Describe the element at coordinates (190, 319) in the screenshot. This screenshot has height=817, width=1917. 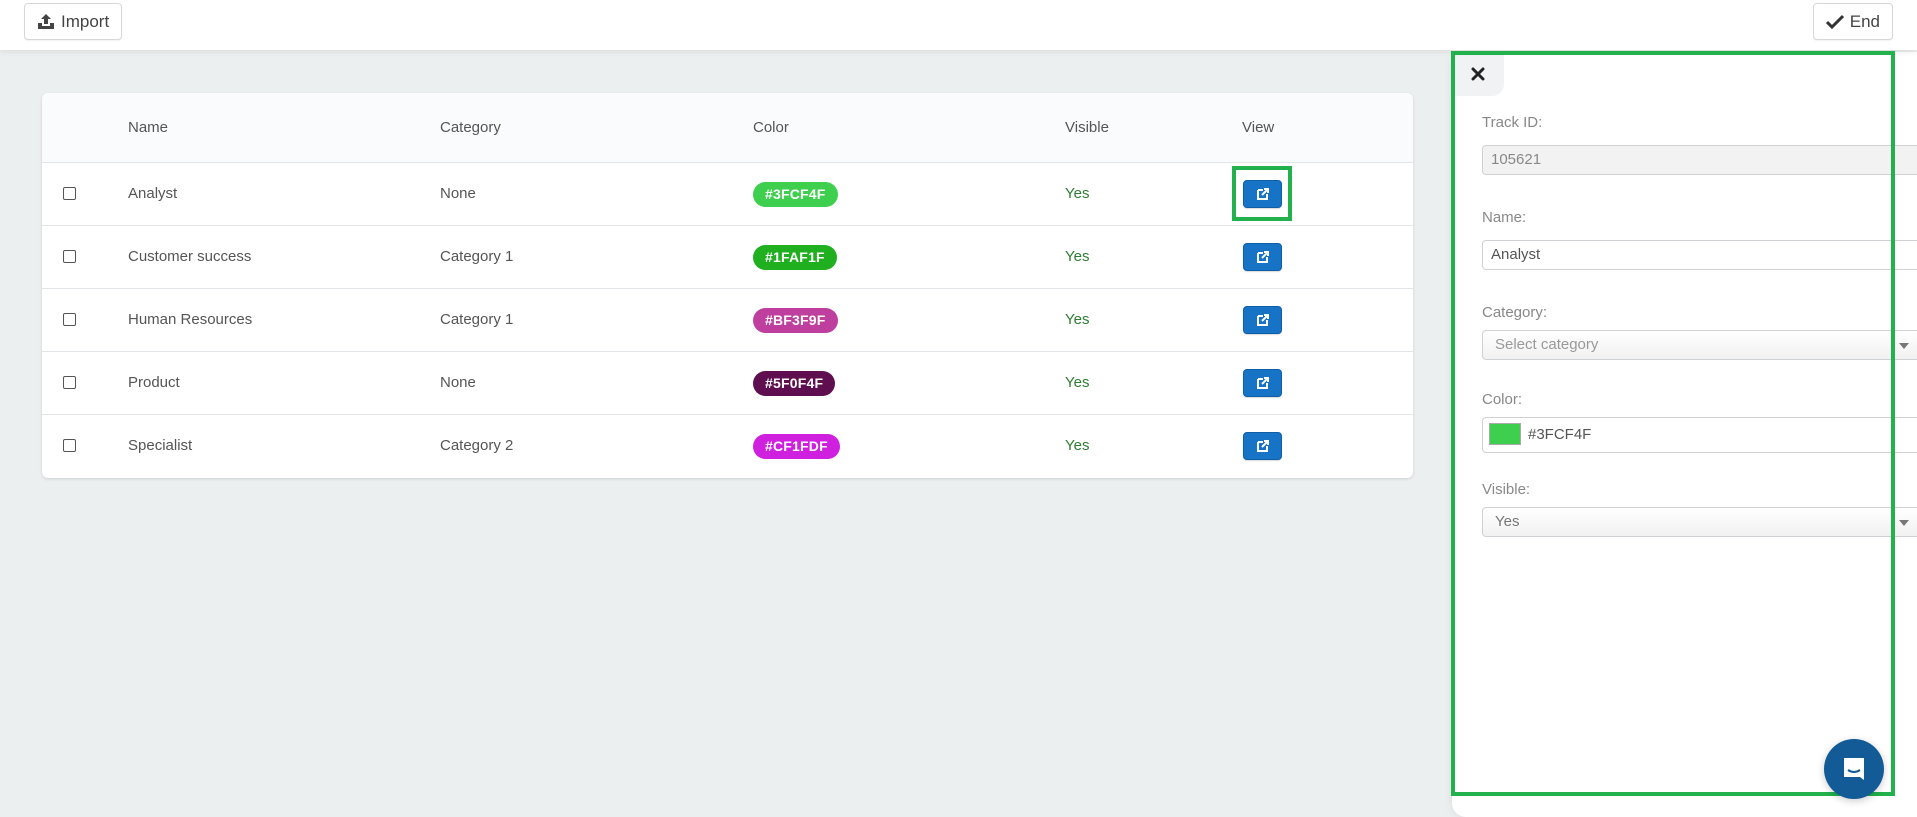
I see `row-name: Human Resources` at that location.